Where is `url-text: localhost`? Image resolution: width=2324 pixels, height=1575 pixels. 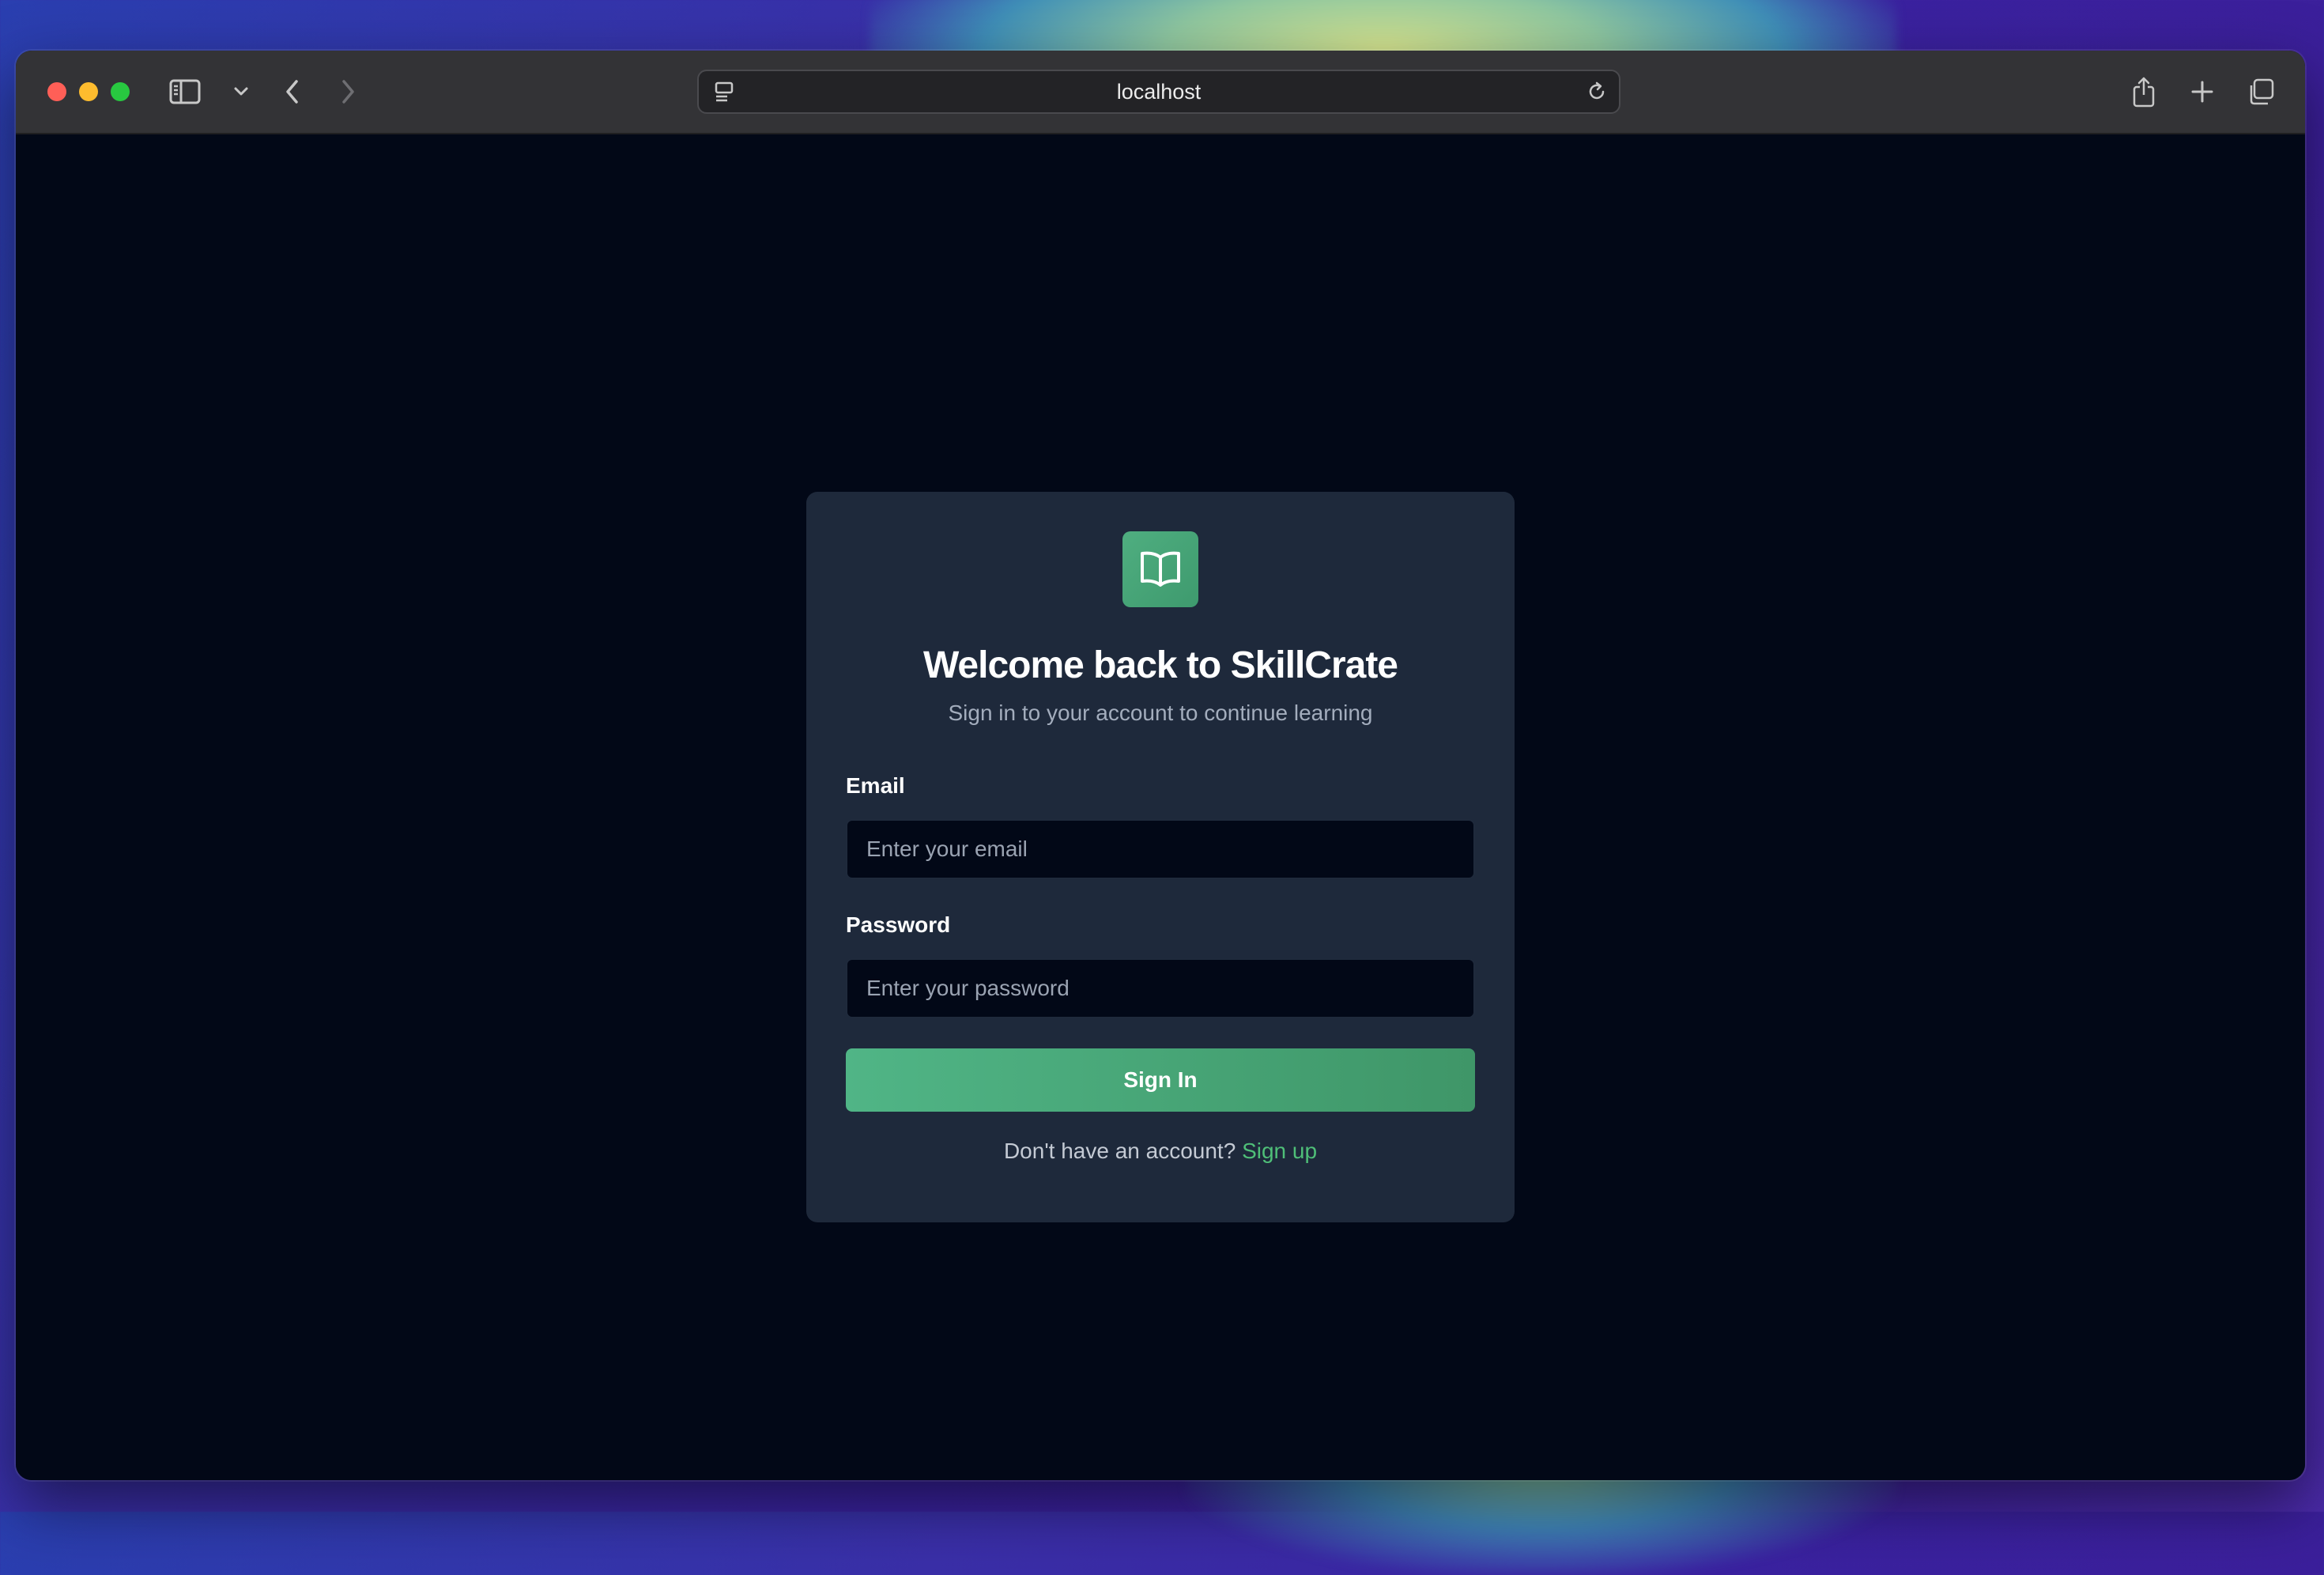
url-text: localhost is located at coordinates (1159, 91).